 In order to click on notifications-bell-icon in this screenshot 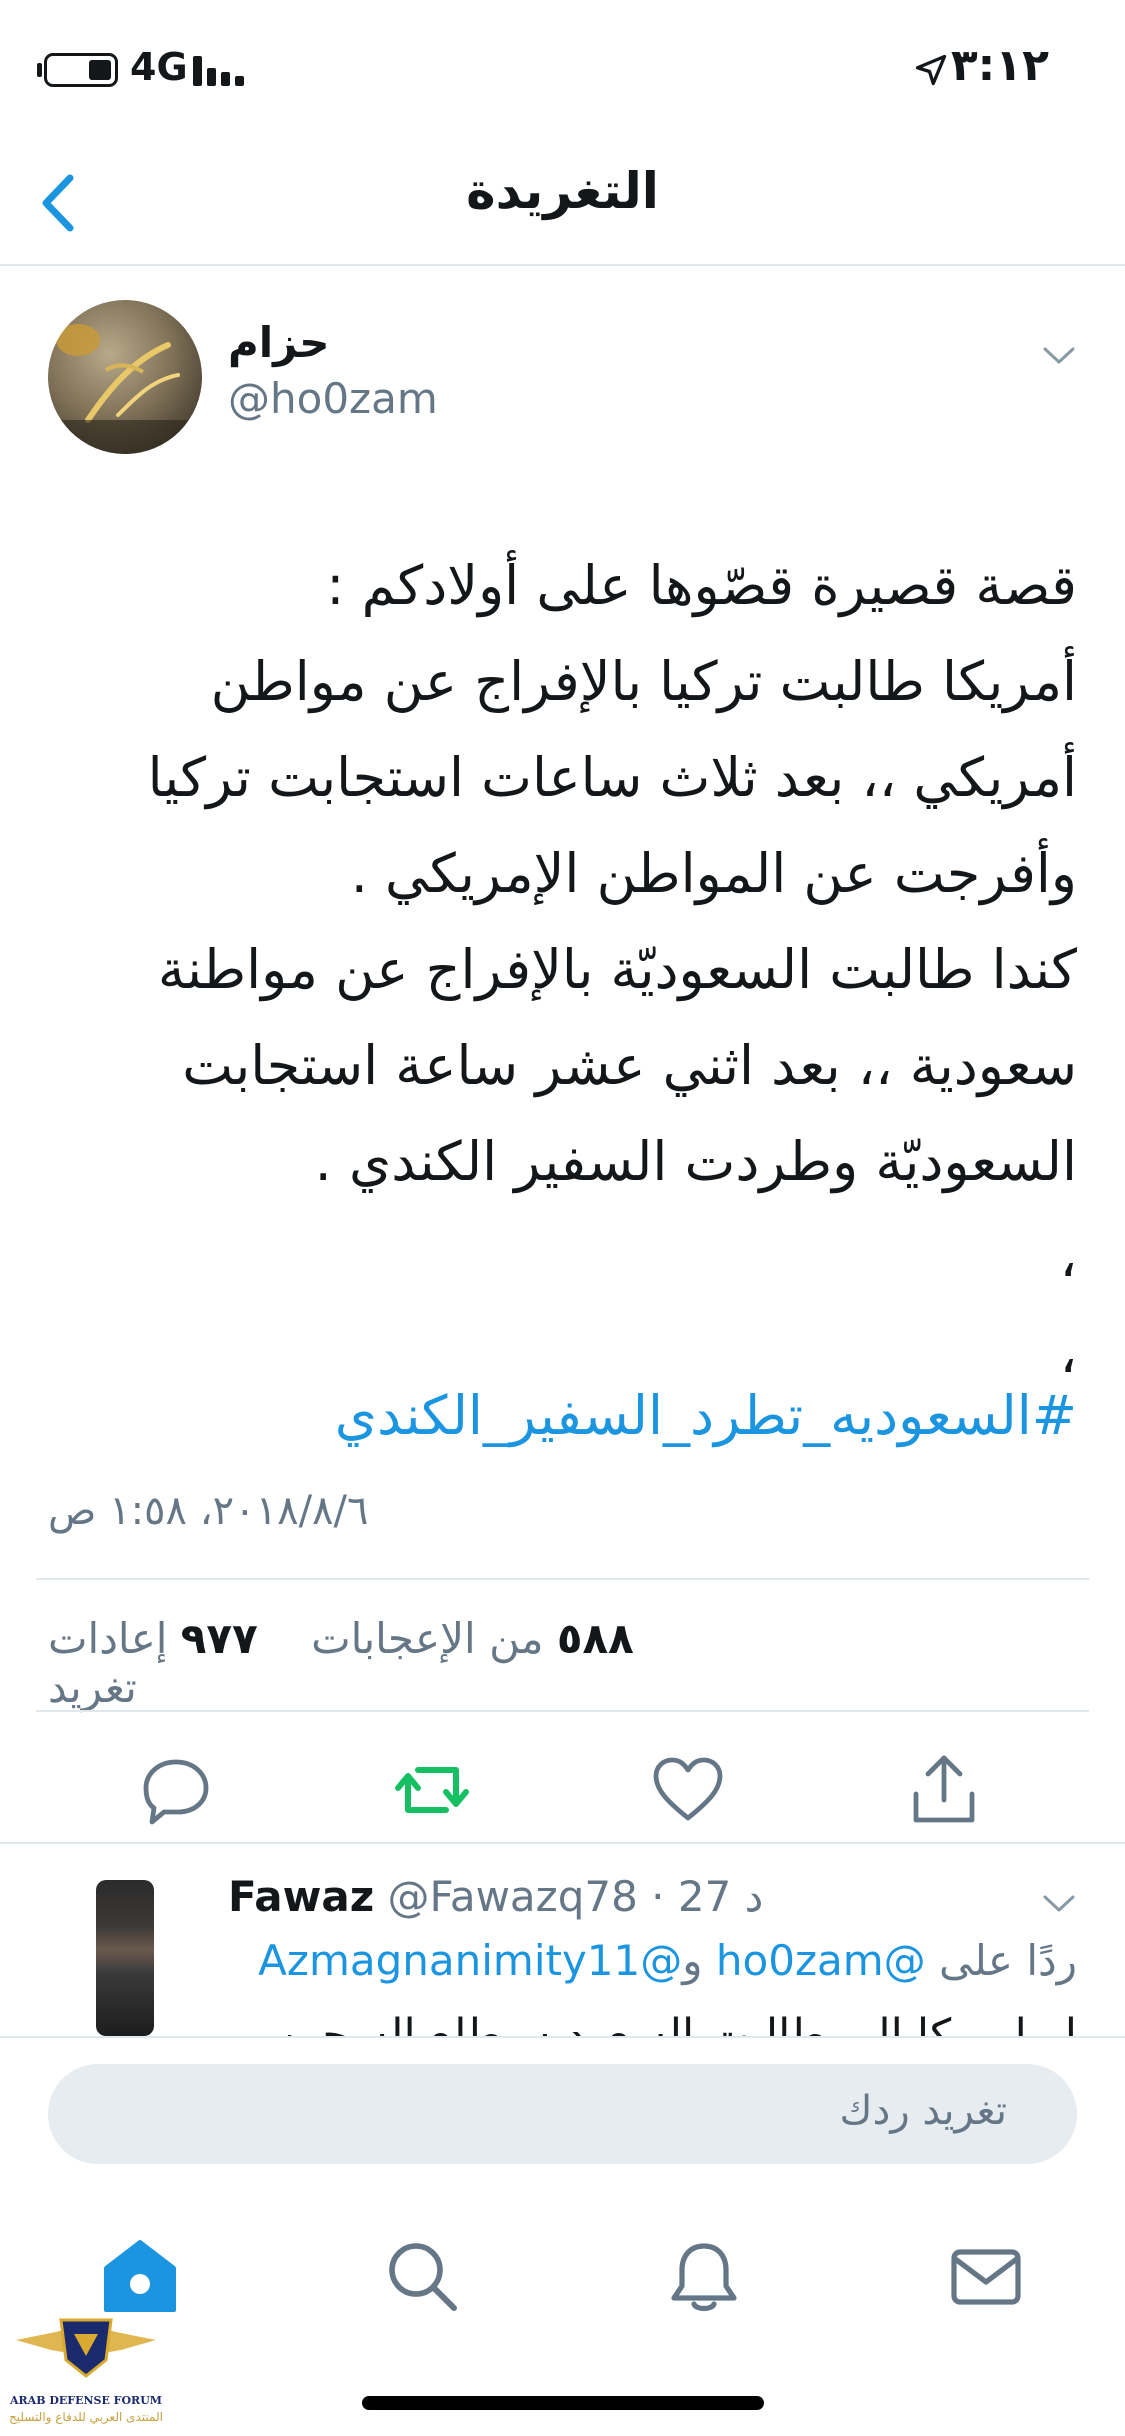, I will do `click(704, 2276)`.